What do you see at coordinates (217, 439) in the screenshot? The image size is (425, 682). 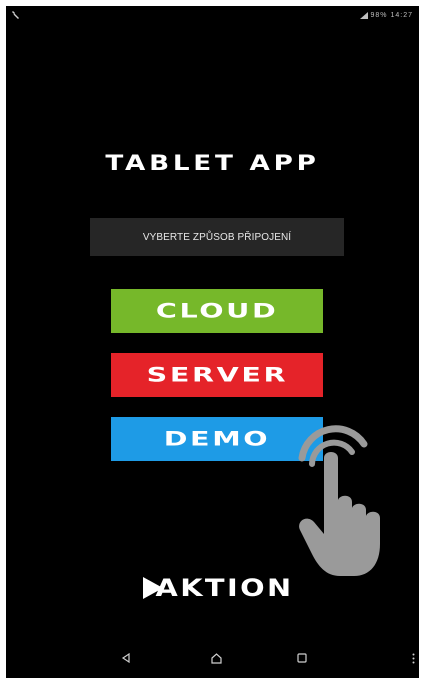 I see `demo-button-label: DEMO` at bounding box center [217, 439].